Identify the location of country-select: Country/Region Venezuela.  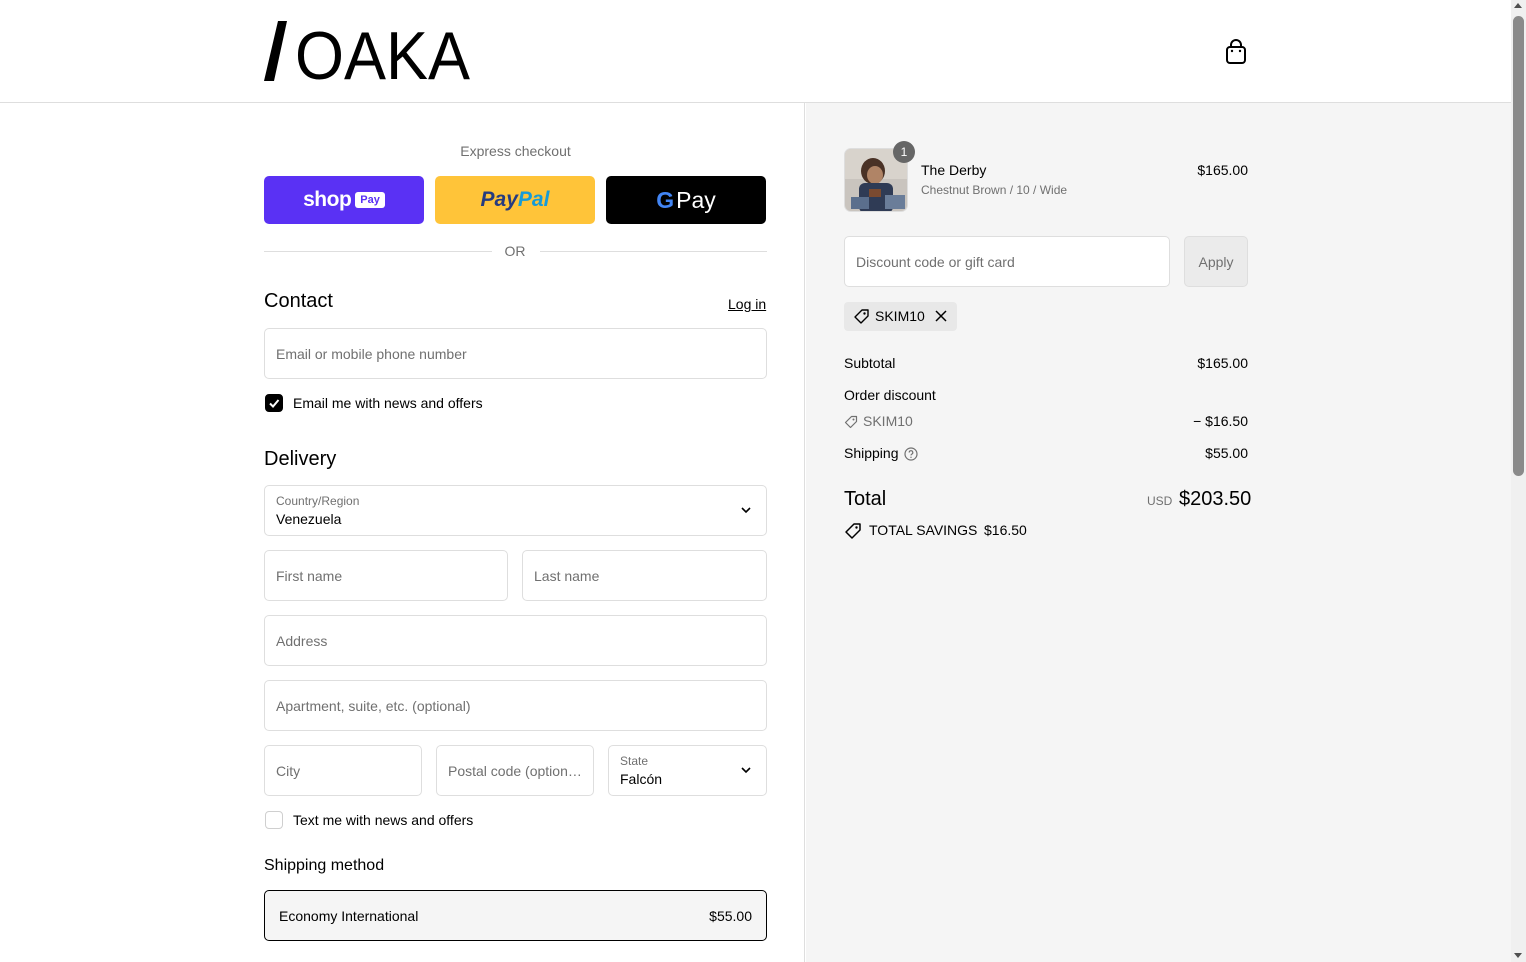
(515, 510).